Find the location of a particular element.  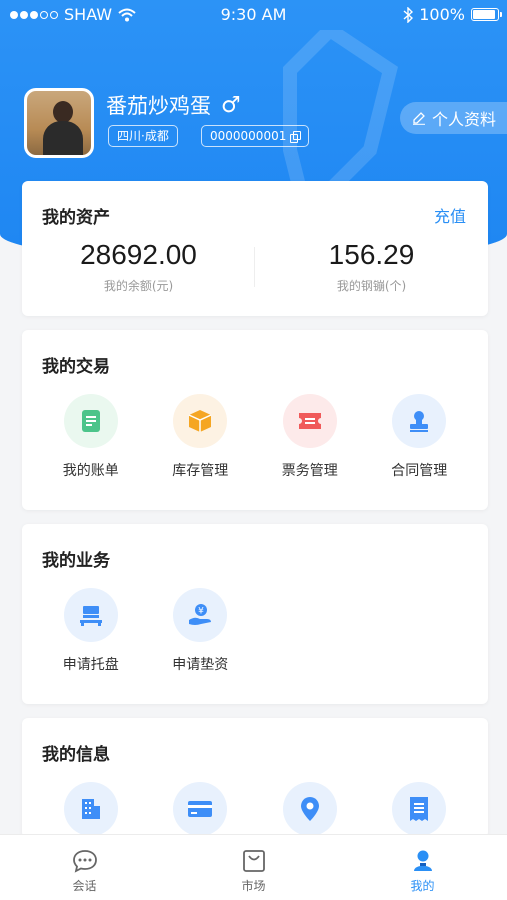

steel-coin-label: 我的钢镚(个) is located at coordinates (371, 286).